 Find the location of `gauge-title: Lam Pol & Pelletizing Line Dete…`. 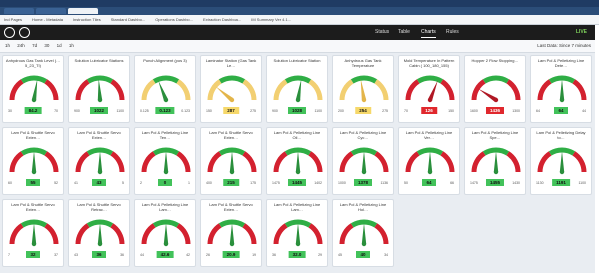

gauge-title: Lam Pol & Pelletizing Line Dete… is located at coordinates (561, 63).